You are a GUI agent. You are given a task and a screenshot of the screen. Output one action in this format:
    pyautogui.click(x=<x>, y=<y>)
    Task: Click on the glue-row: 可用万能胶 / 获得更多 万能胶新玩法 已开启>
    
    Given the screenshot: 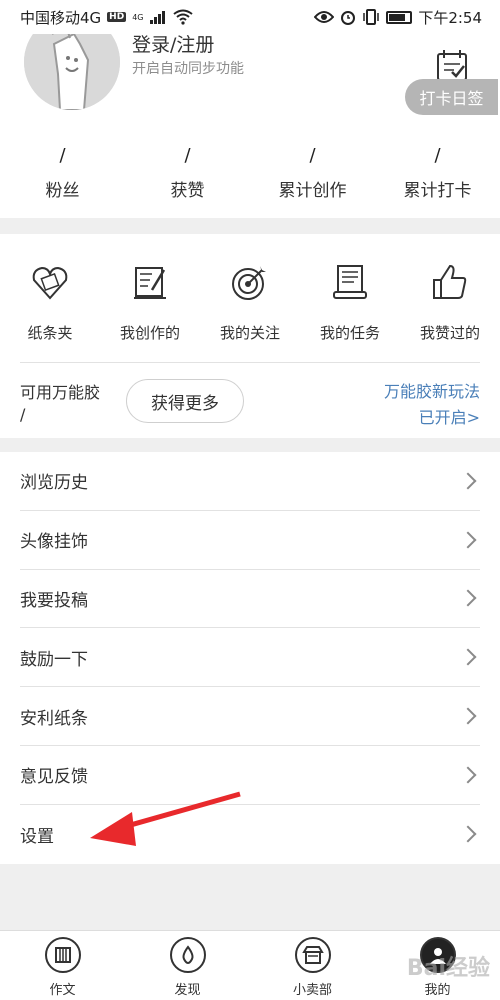 What is the action you would take?
    pyautogui.click(x=250, y=400)
    